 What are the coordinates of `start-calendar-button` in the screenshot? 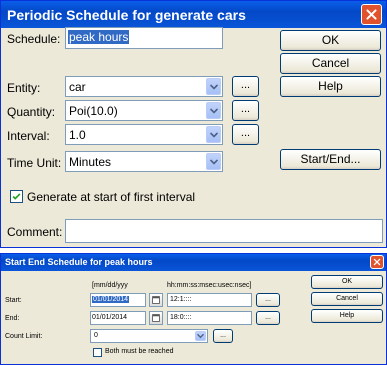 It's located at (156, 300).